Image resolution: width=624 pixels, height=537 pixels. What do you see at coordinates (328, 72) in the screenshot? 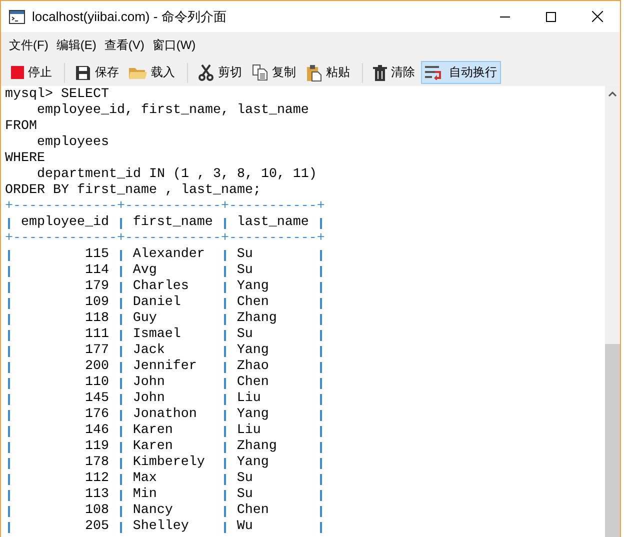
I see `toolbar-button: 粘贴` at bounding box center [328, 72].